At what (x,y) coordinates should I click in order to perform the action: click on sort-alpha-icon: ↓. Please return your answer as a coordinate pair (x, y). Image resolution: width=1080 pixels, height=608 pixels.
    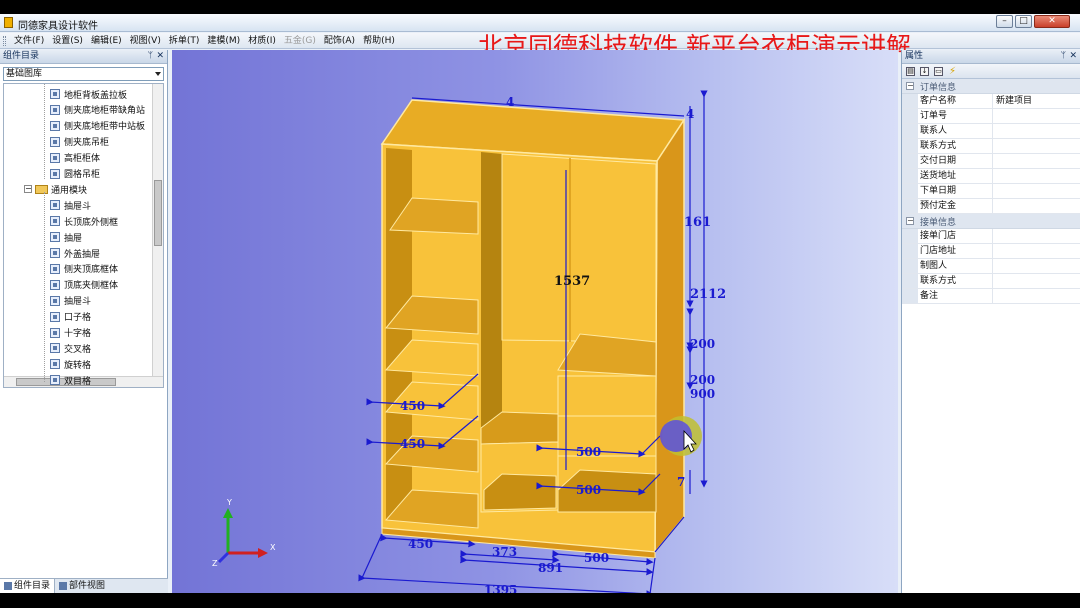
    Looking at the image, I should click on (924, 71).